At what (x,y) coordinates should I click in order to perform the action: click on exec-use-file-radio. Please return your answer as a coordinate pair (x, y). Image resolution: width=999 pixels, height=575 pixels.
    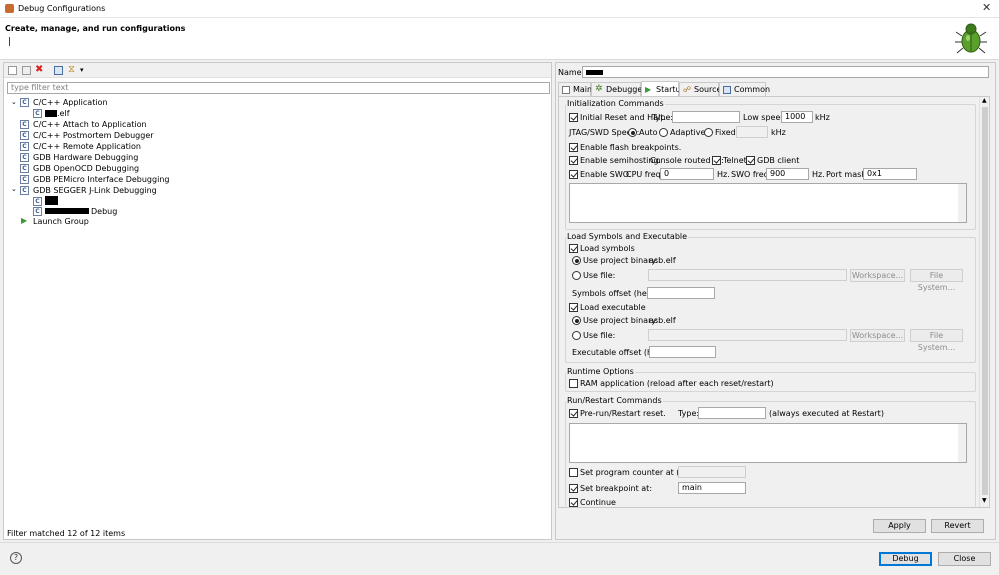
    Looking at the image, I should click on (576, 335).